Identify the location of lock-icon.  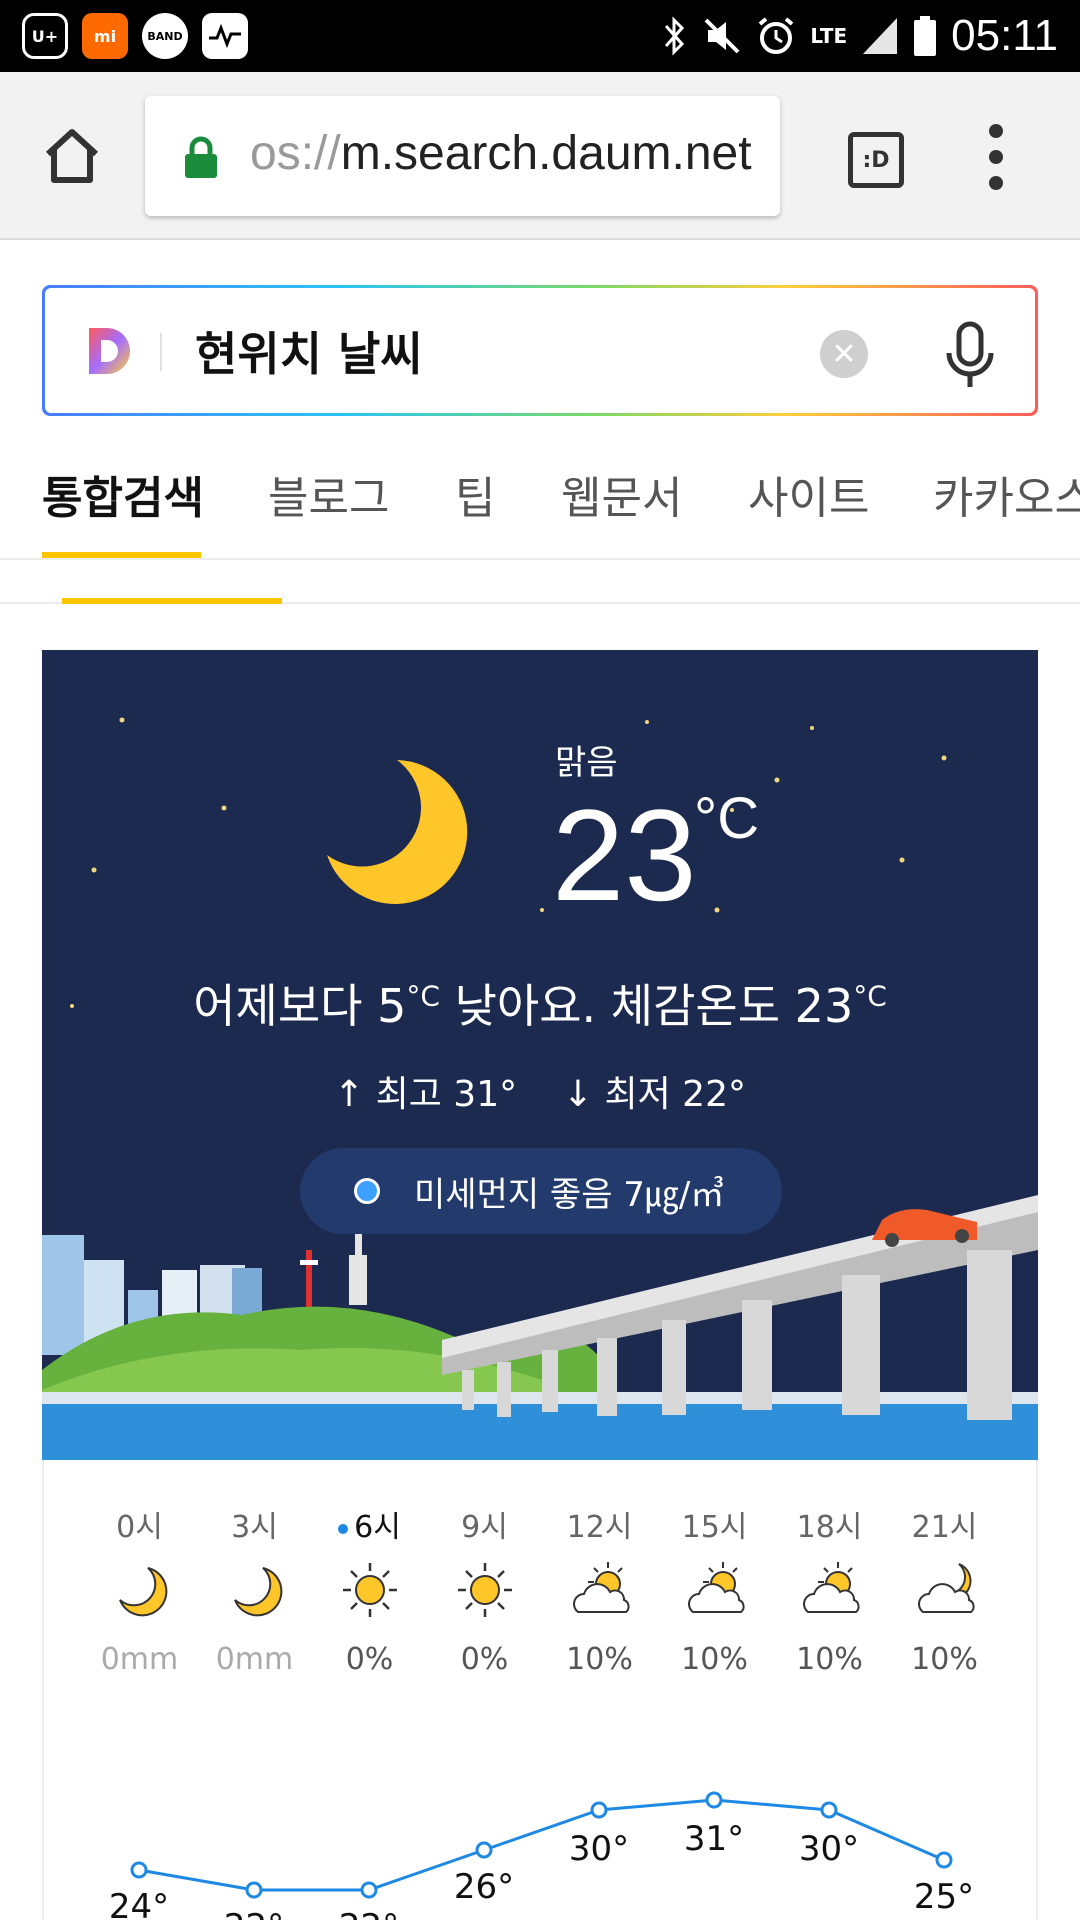
(201, 157).